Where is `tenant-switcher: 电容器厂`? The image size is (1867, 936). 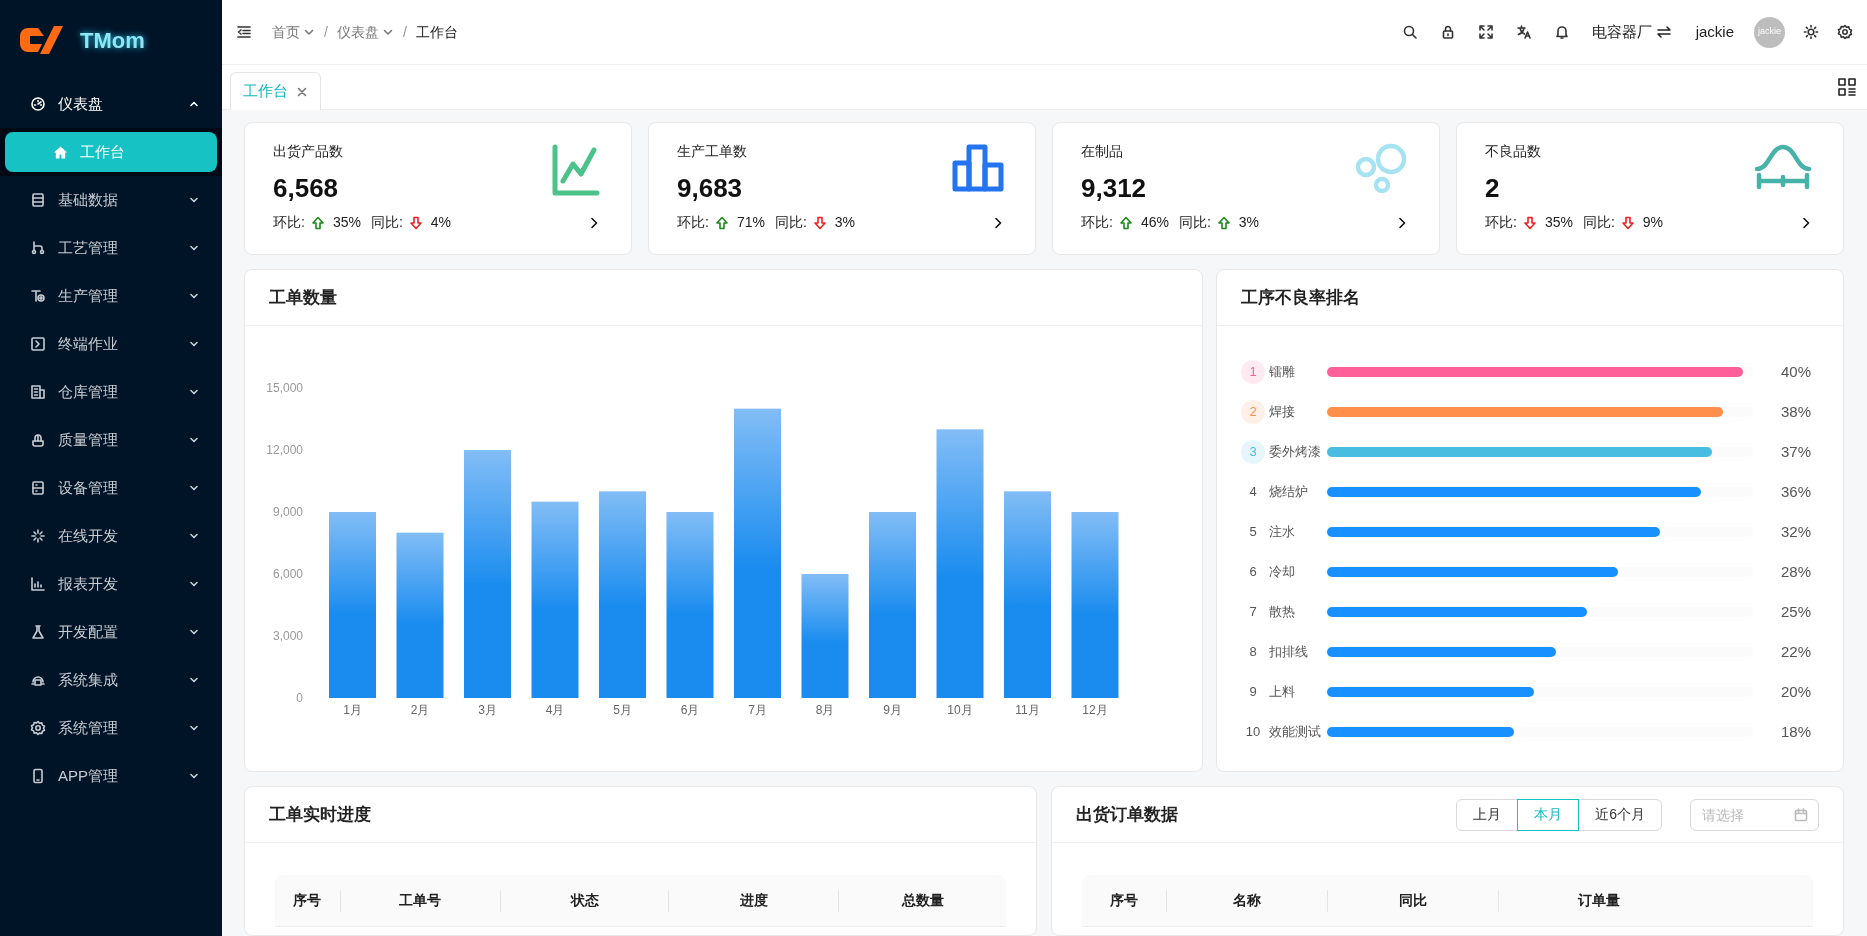 tenant-switcher: 电容器厂 is located at coordinates (1631, 32).